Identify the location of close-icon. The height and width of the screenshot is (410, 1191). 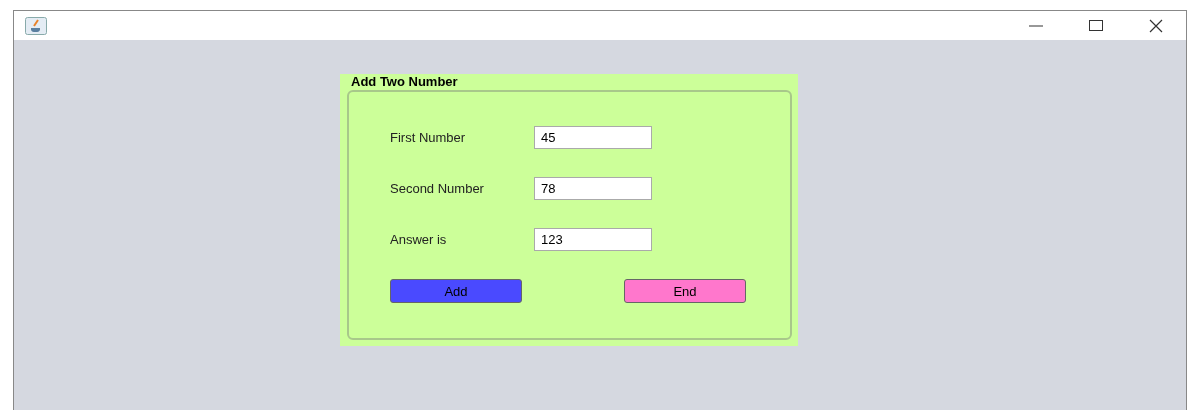
(1156, 25).